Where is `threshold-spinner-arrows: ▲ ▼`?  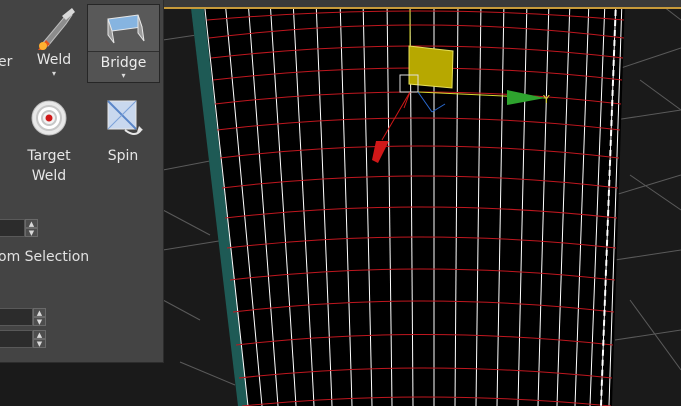
threshold-spinner-arrows: ▲ ▼ is located at coordinates (31, 228).